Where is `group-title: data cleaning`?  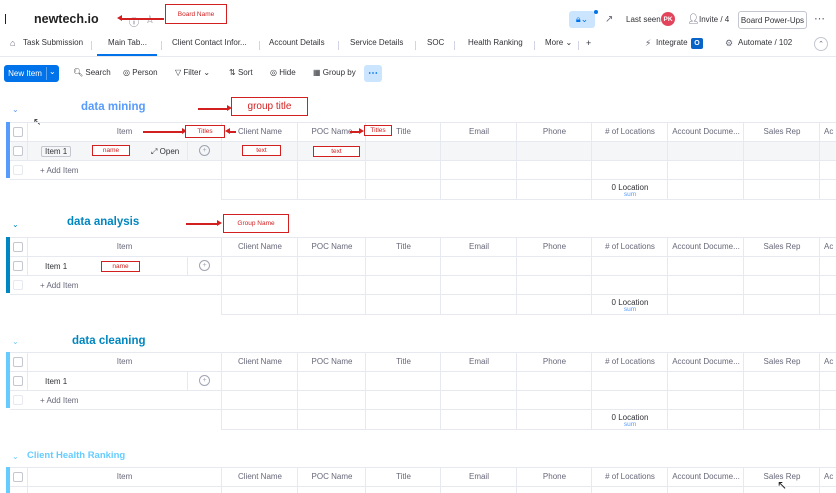 group-title: data cleaning is located at coordinates (109, 341).